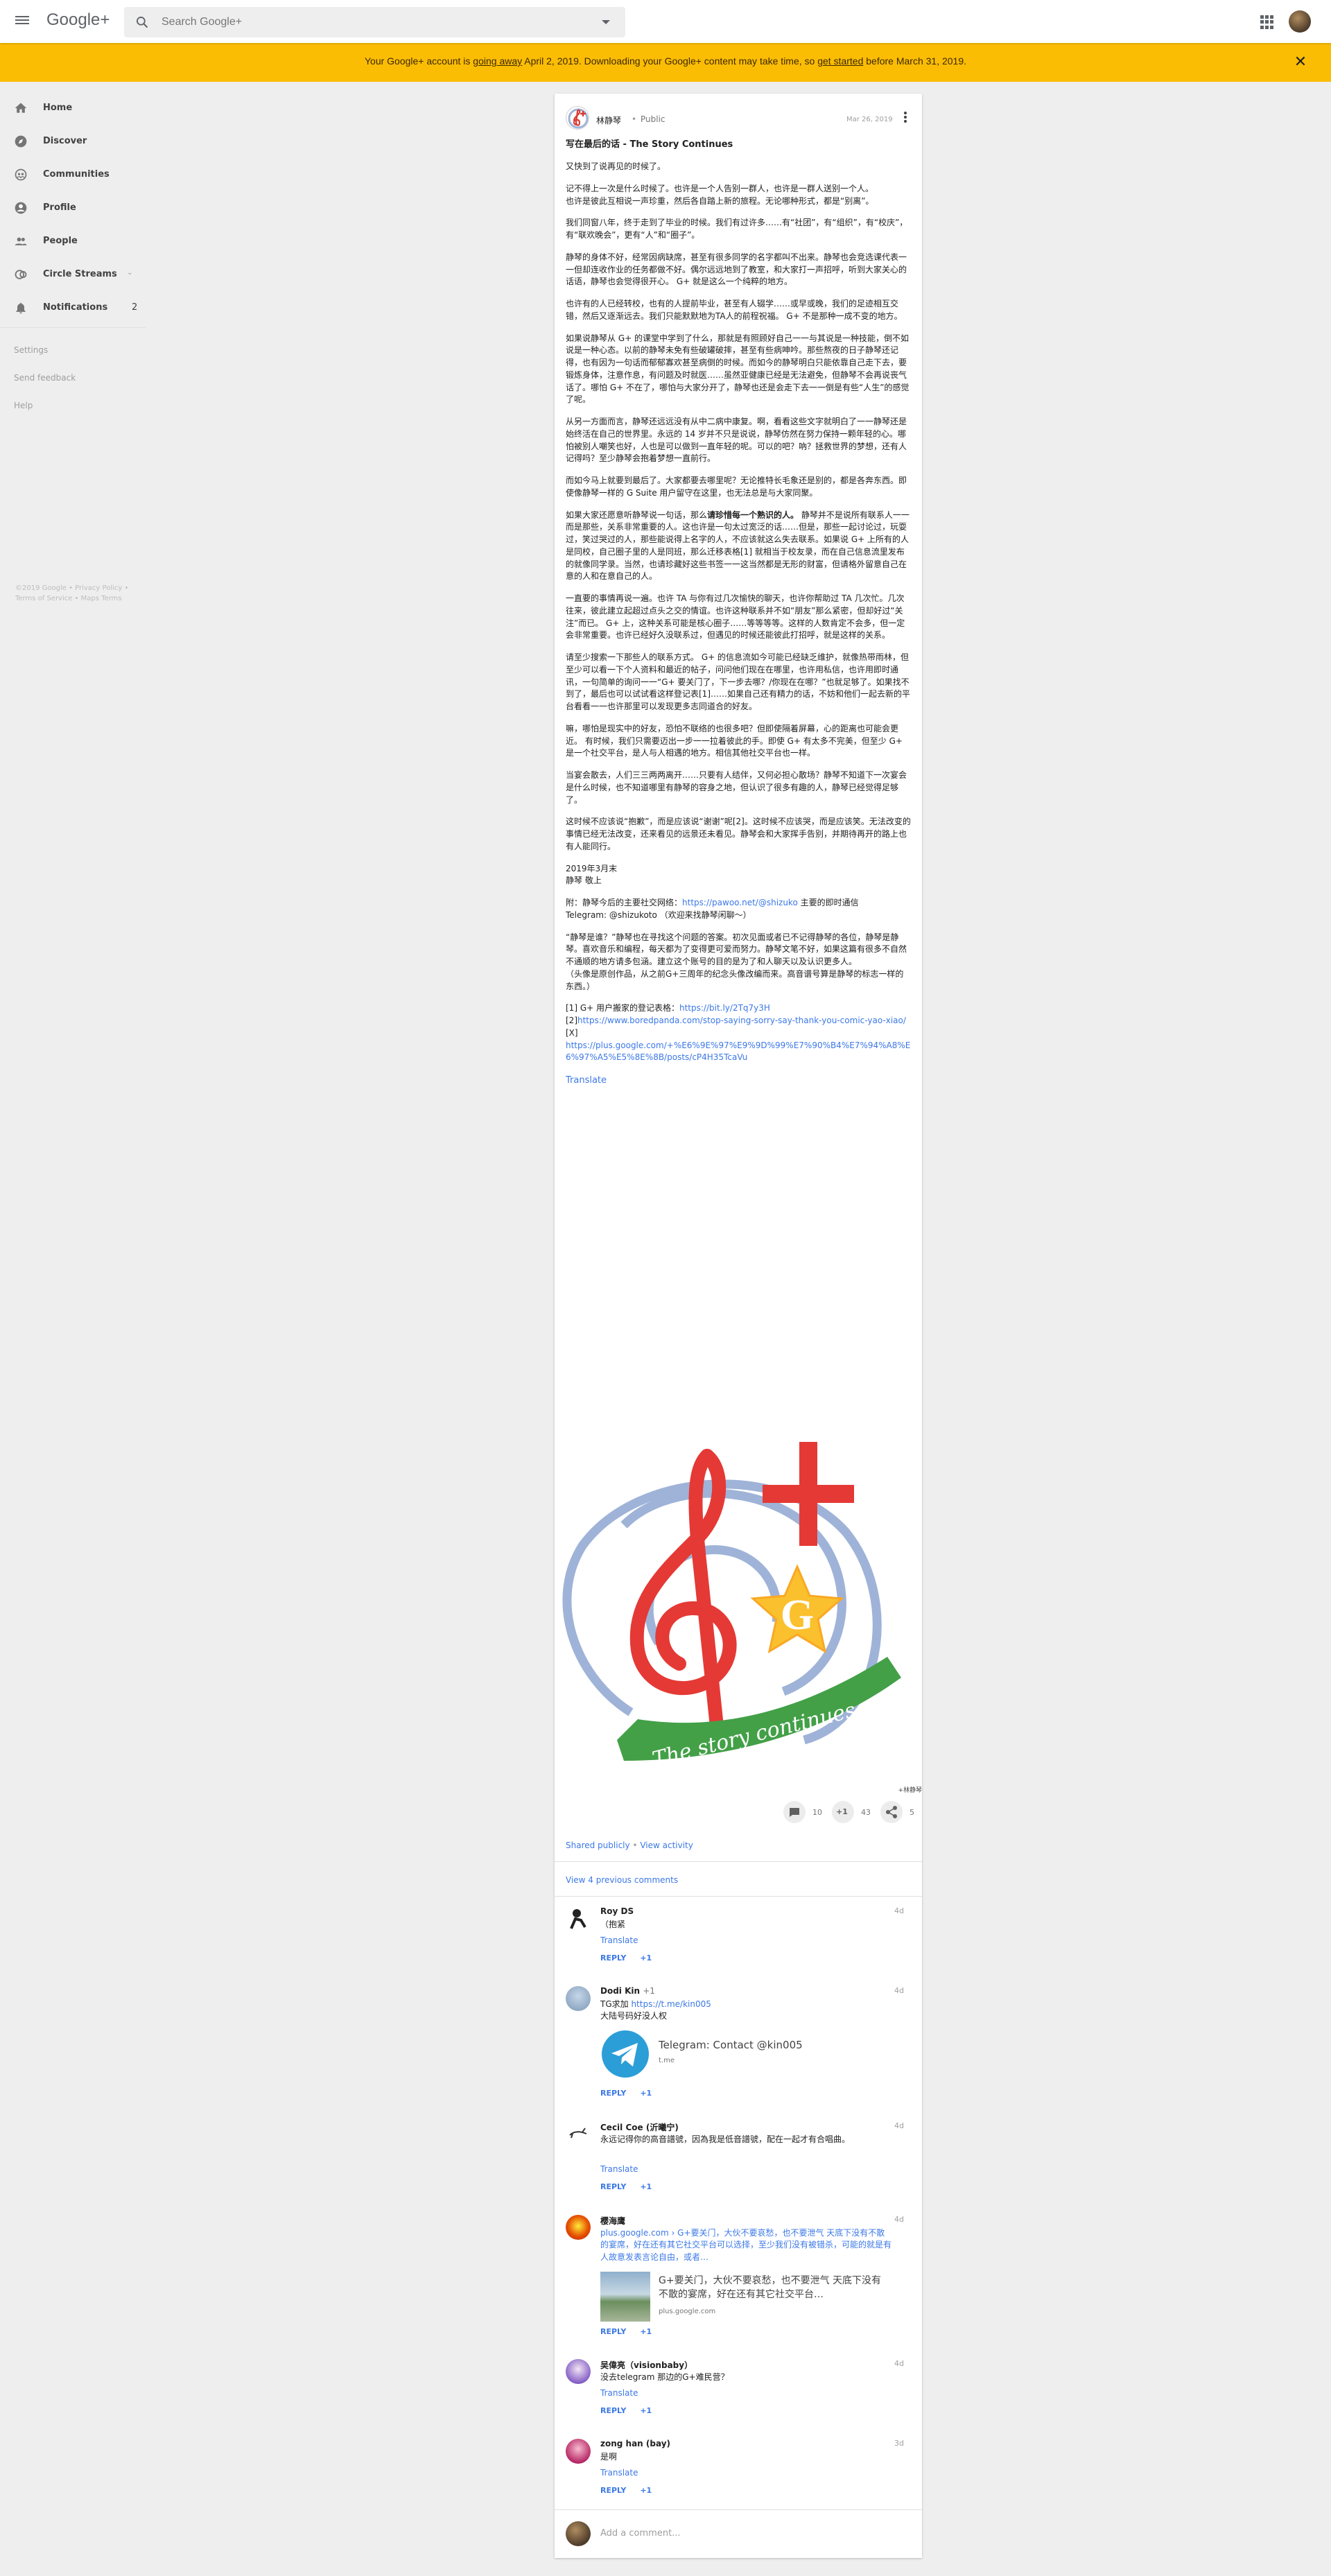  Describe the element at coordinates (740, 902) in the screenshot. I see `pawoo-link: https://pawoo.net/@shizuko` at that location.